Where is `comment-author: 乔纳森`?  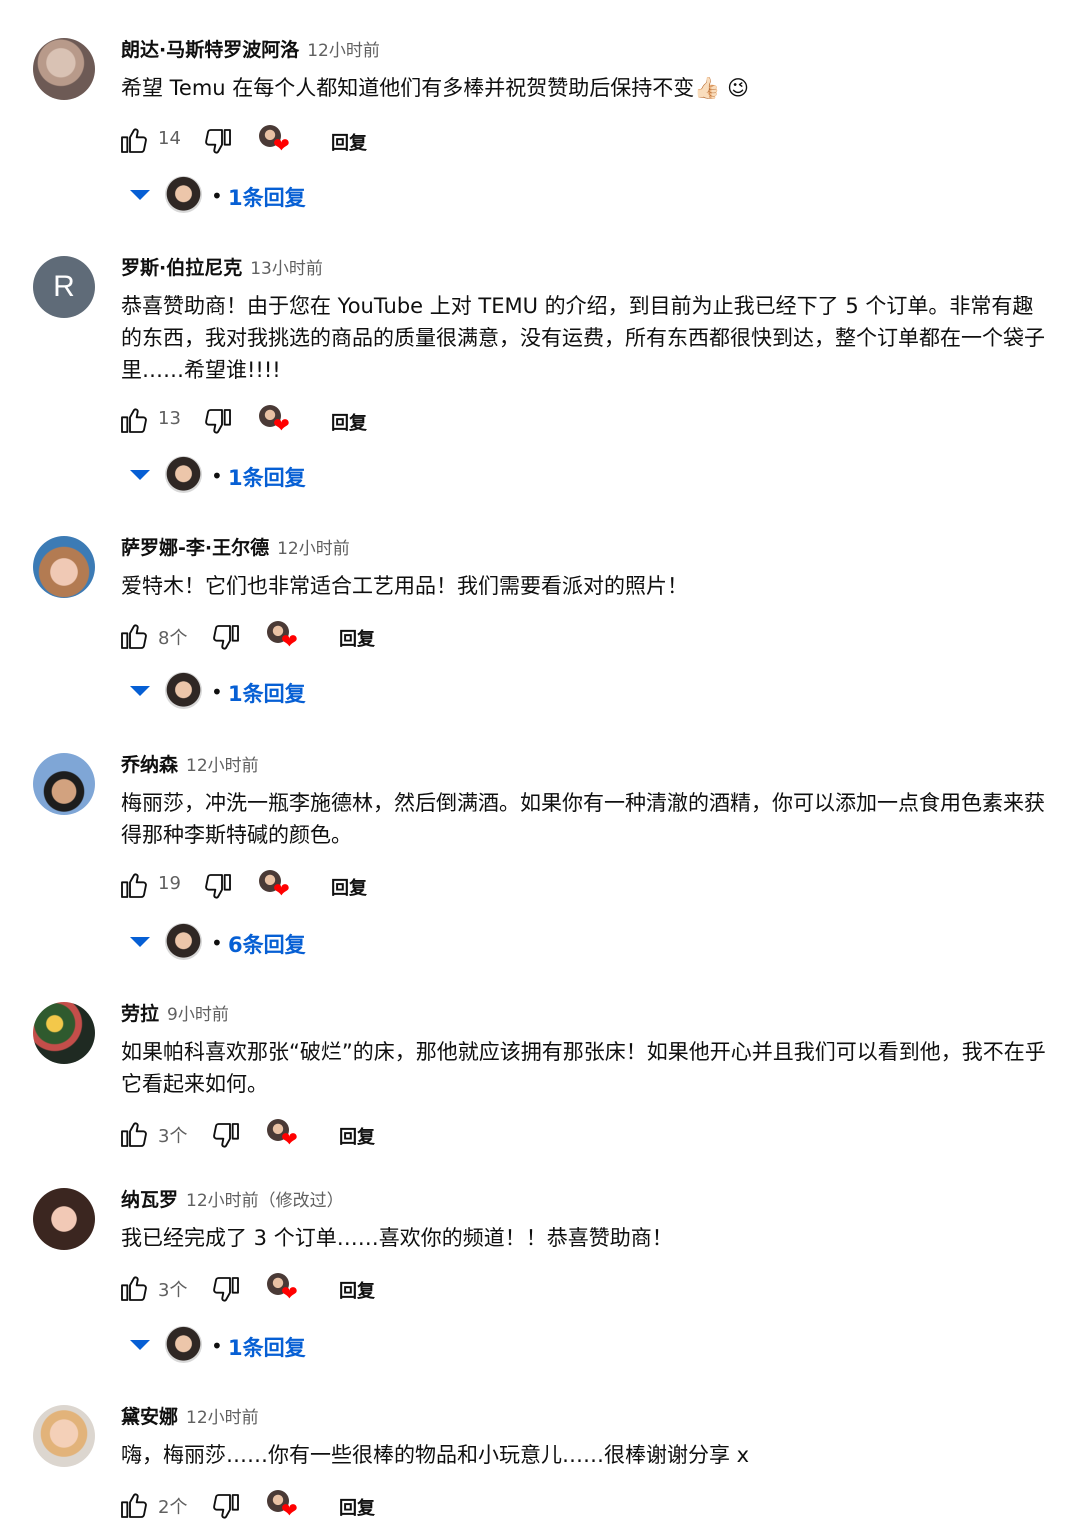 comment-author: 乔纳森 is located at coordinates (149, 765).